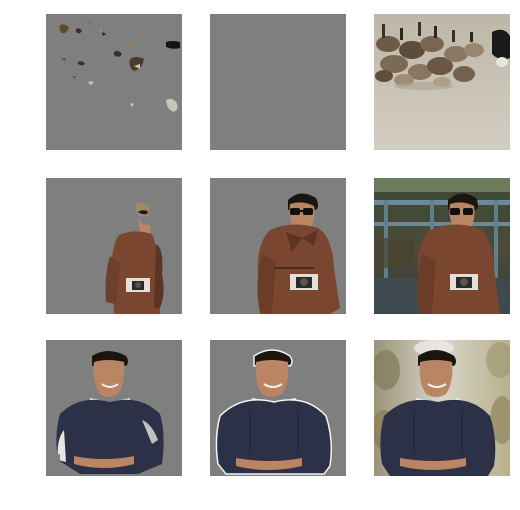 The width and height of the screenshot is (520, 510). What do you see at coordinates (278, 82) in the screenshot?
I see `geese-mask-empty` at bounding box center [278, 82].